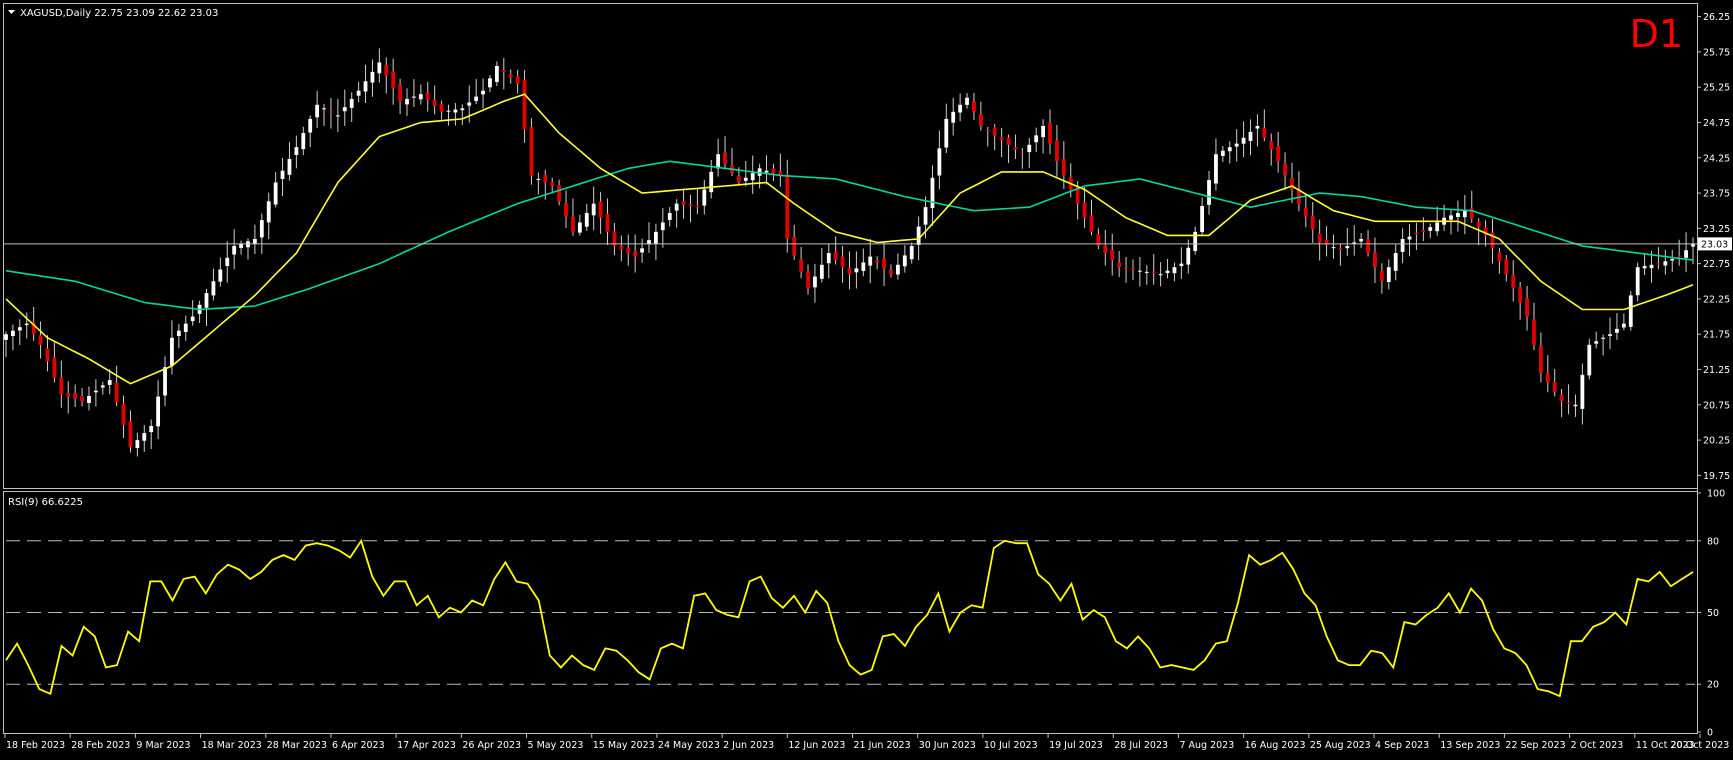 The width and height of the screenshot is (1733, 760). What do you see at coordinates (358, 745) in the screenshot?
I see `time-tick-label: 6 Apr 2023` at bounding box center [358, 745].